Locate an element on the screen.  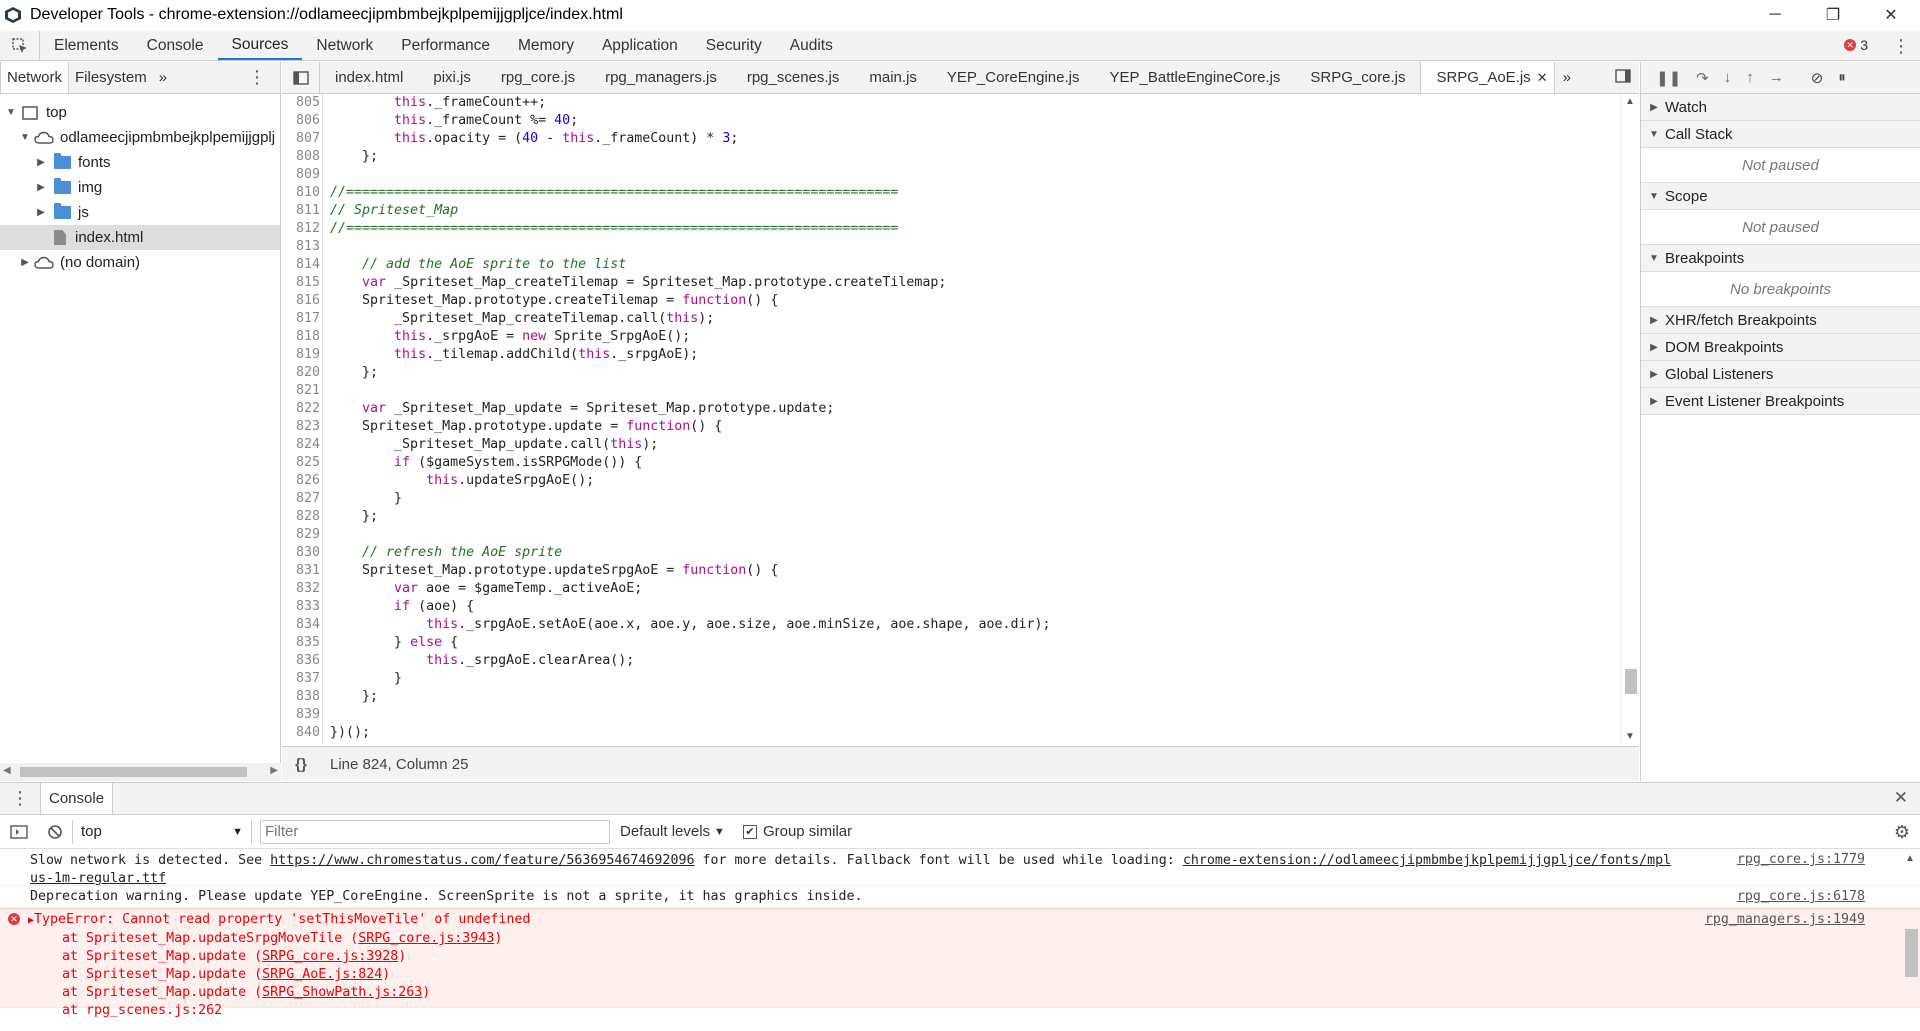
inspect-element-button is located at coordinates (20, 45).